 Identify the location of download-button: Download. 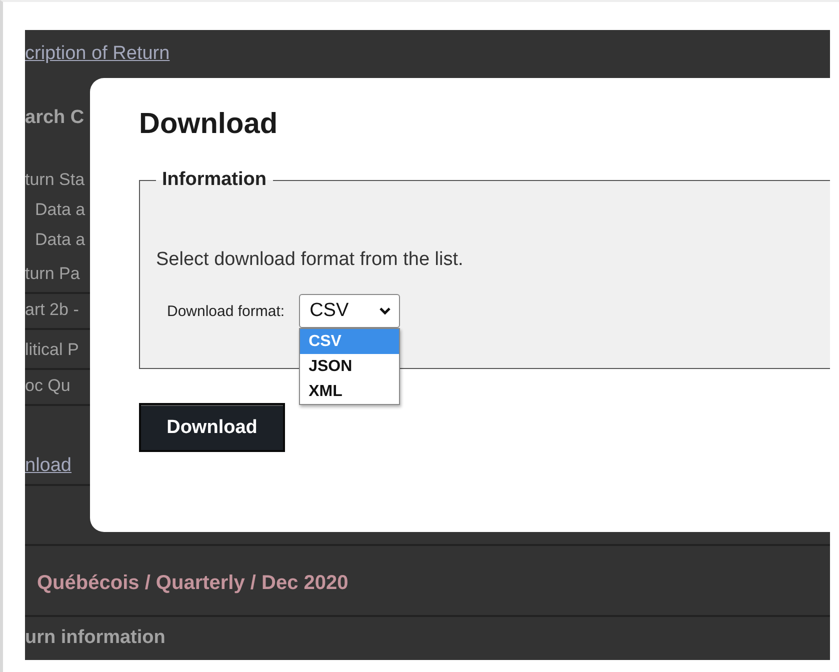
(212, 427).